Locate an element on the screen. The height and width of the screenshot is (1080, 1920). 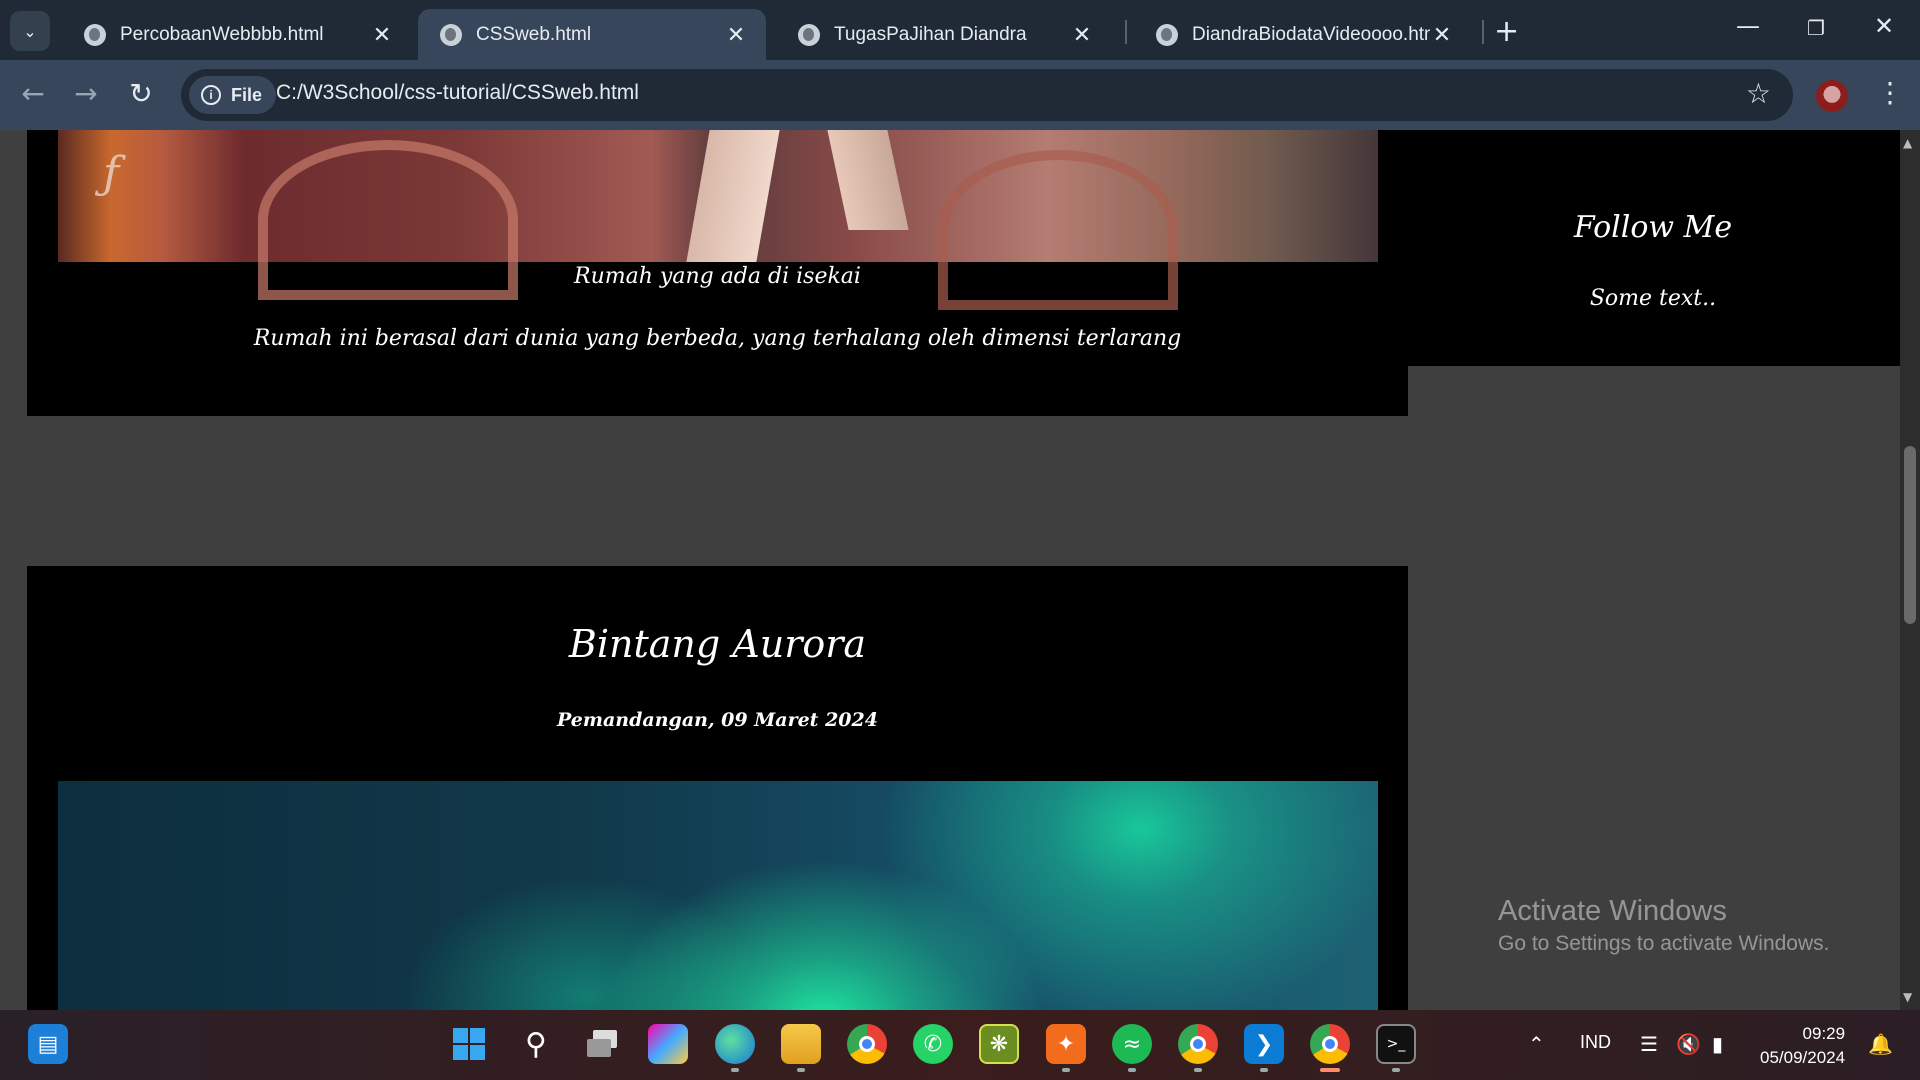
back-icon: ← is located at coordinates (33, 93).